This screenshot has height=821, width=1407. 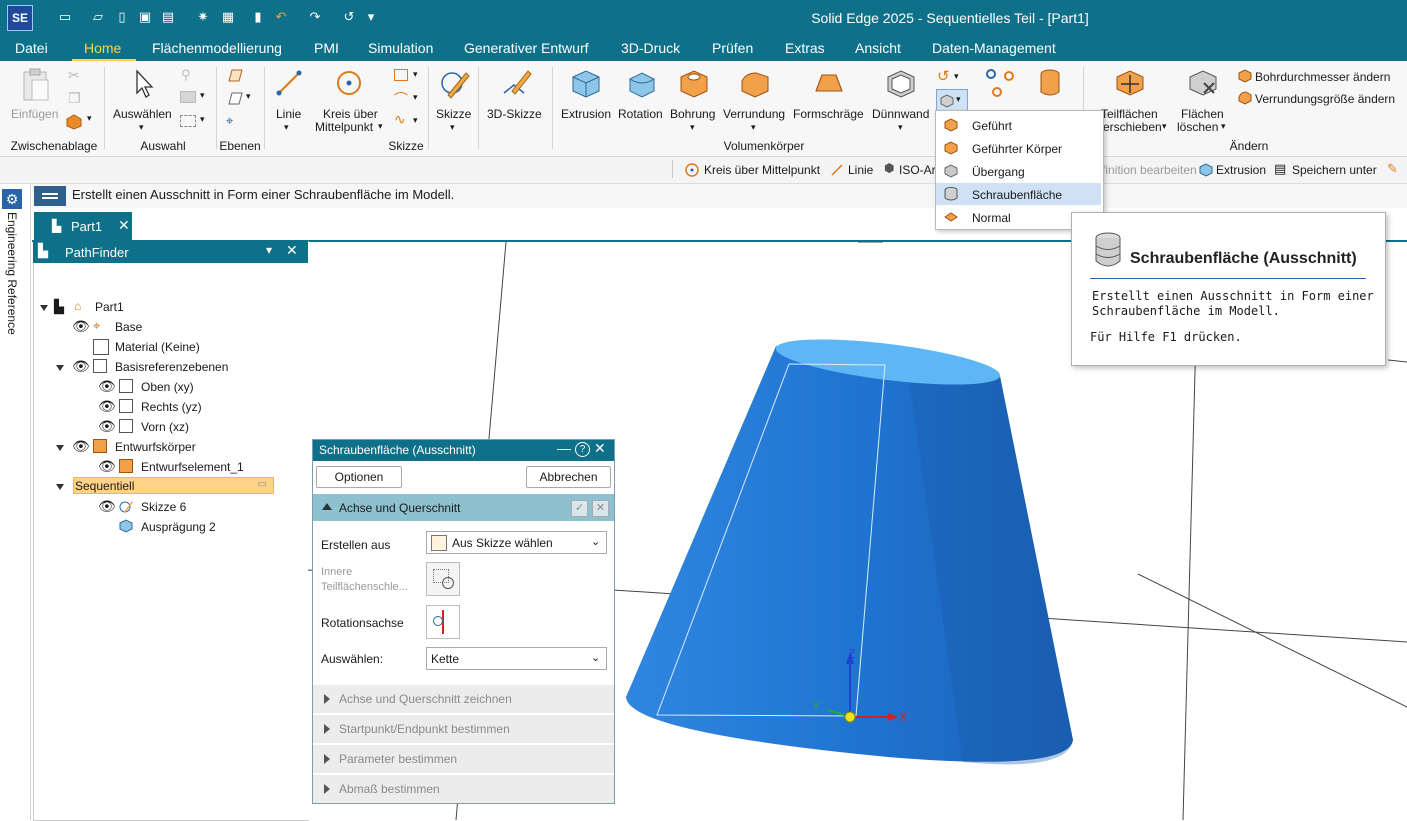 I want to click on tab-generative-design: Generativer Entwurf, so click(x=526, y=48).